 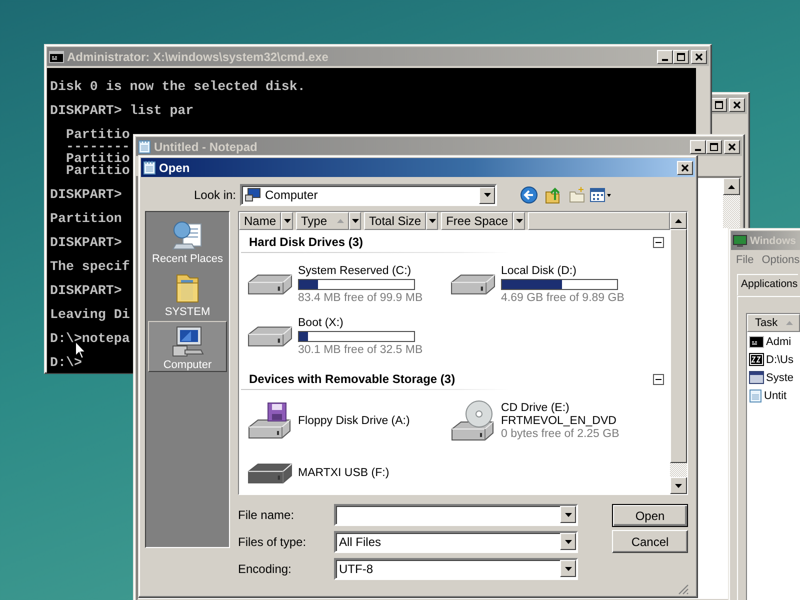 I want to click on scroll-down-button, so click(x=678, y=485).